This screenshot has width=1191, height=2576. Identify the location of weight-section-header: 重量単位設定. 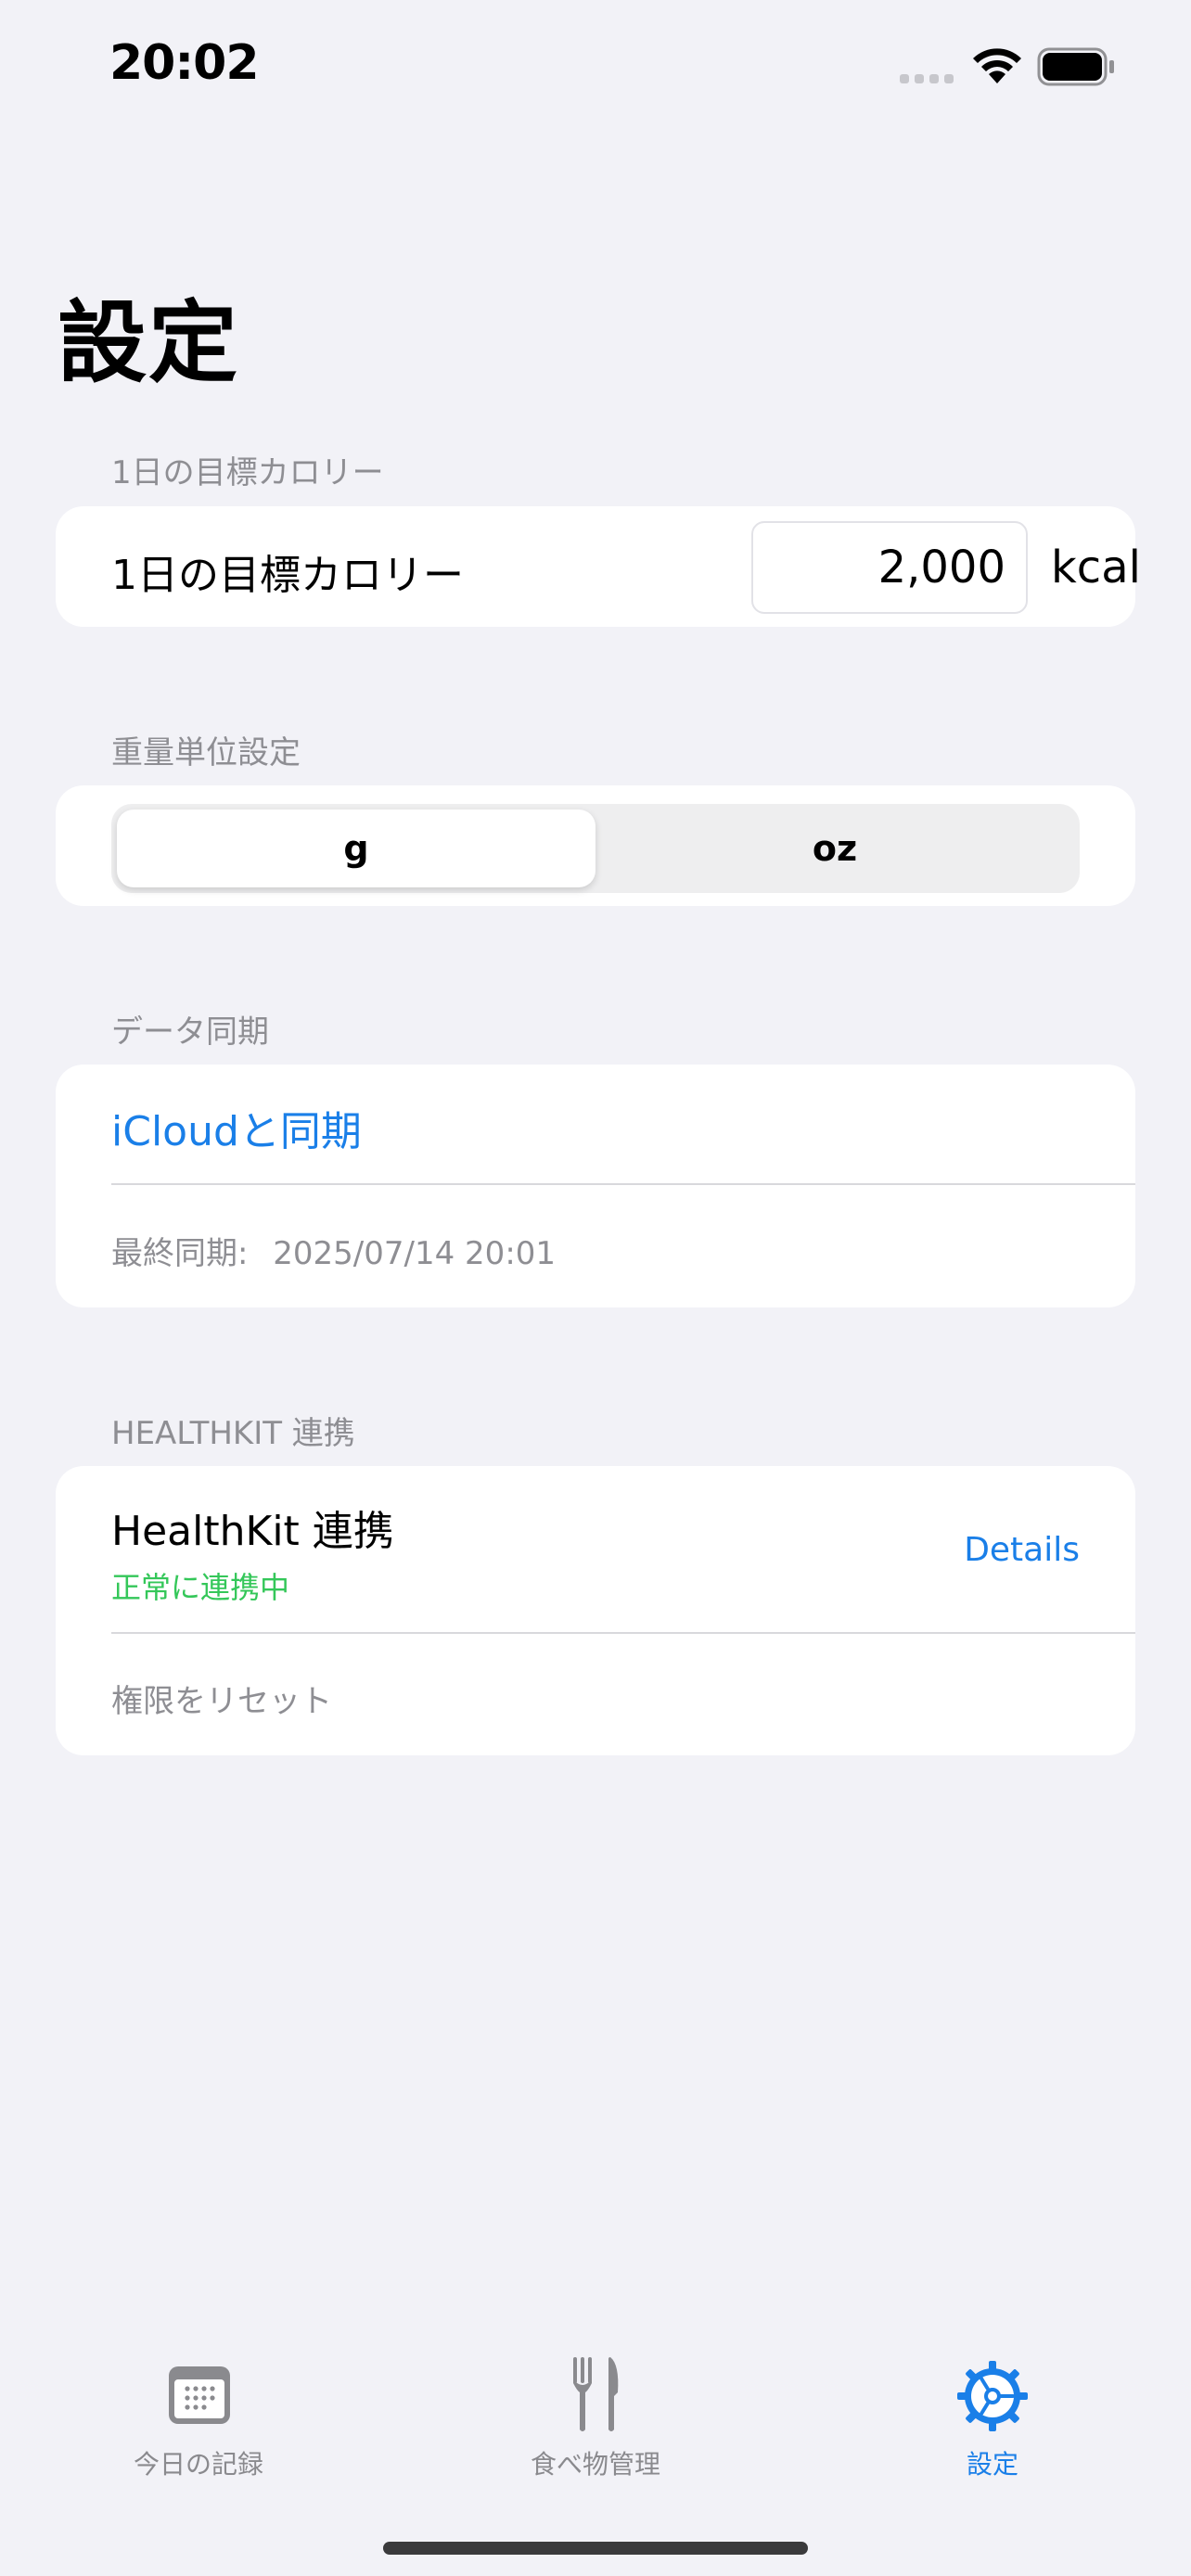
(206, 753).